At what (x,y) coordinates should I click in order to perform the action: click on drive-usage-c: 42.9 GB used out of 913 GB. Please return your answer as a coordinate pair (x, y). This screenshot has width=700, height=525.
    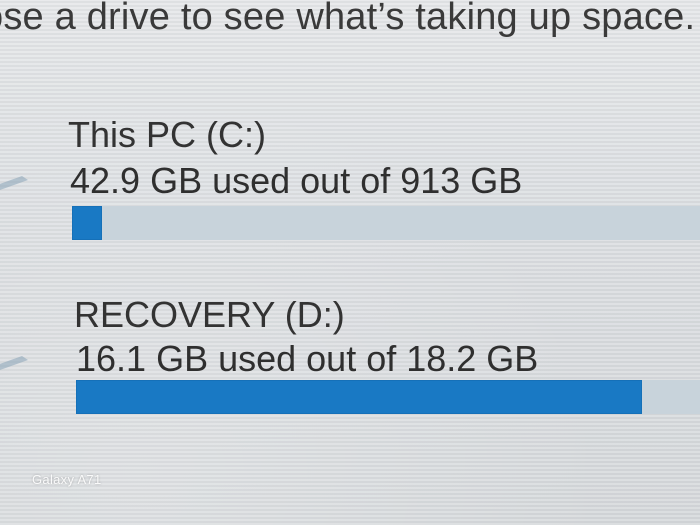
    Looking at the image, I should click on (296, 180).